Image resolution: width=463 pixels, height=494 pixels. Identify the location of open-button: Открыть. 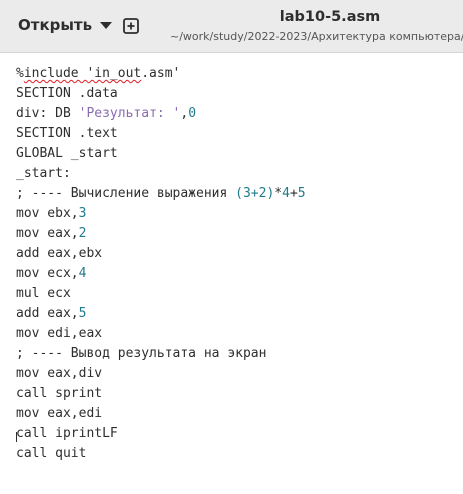
(65, 25).